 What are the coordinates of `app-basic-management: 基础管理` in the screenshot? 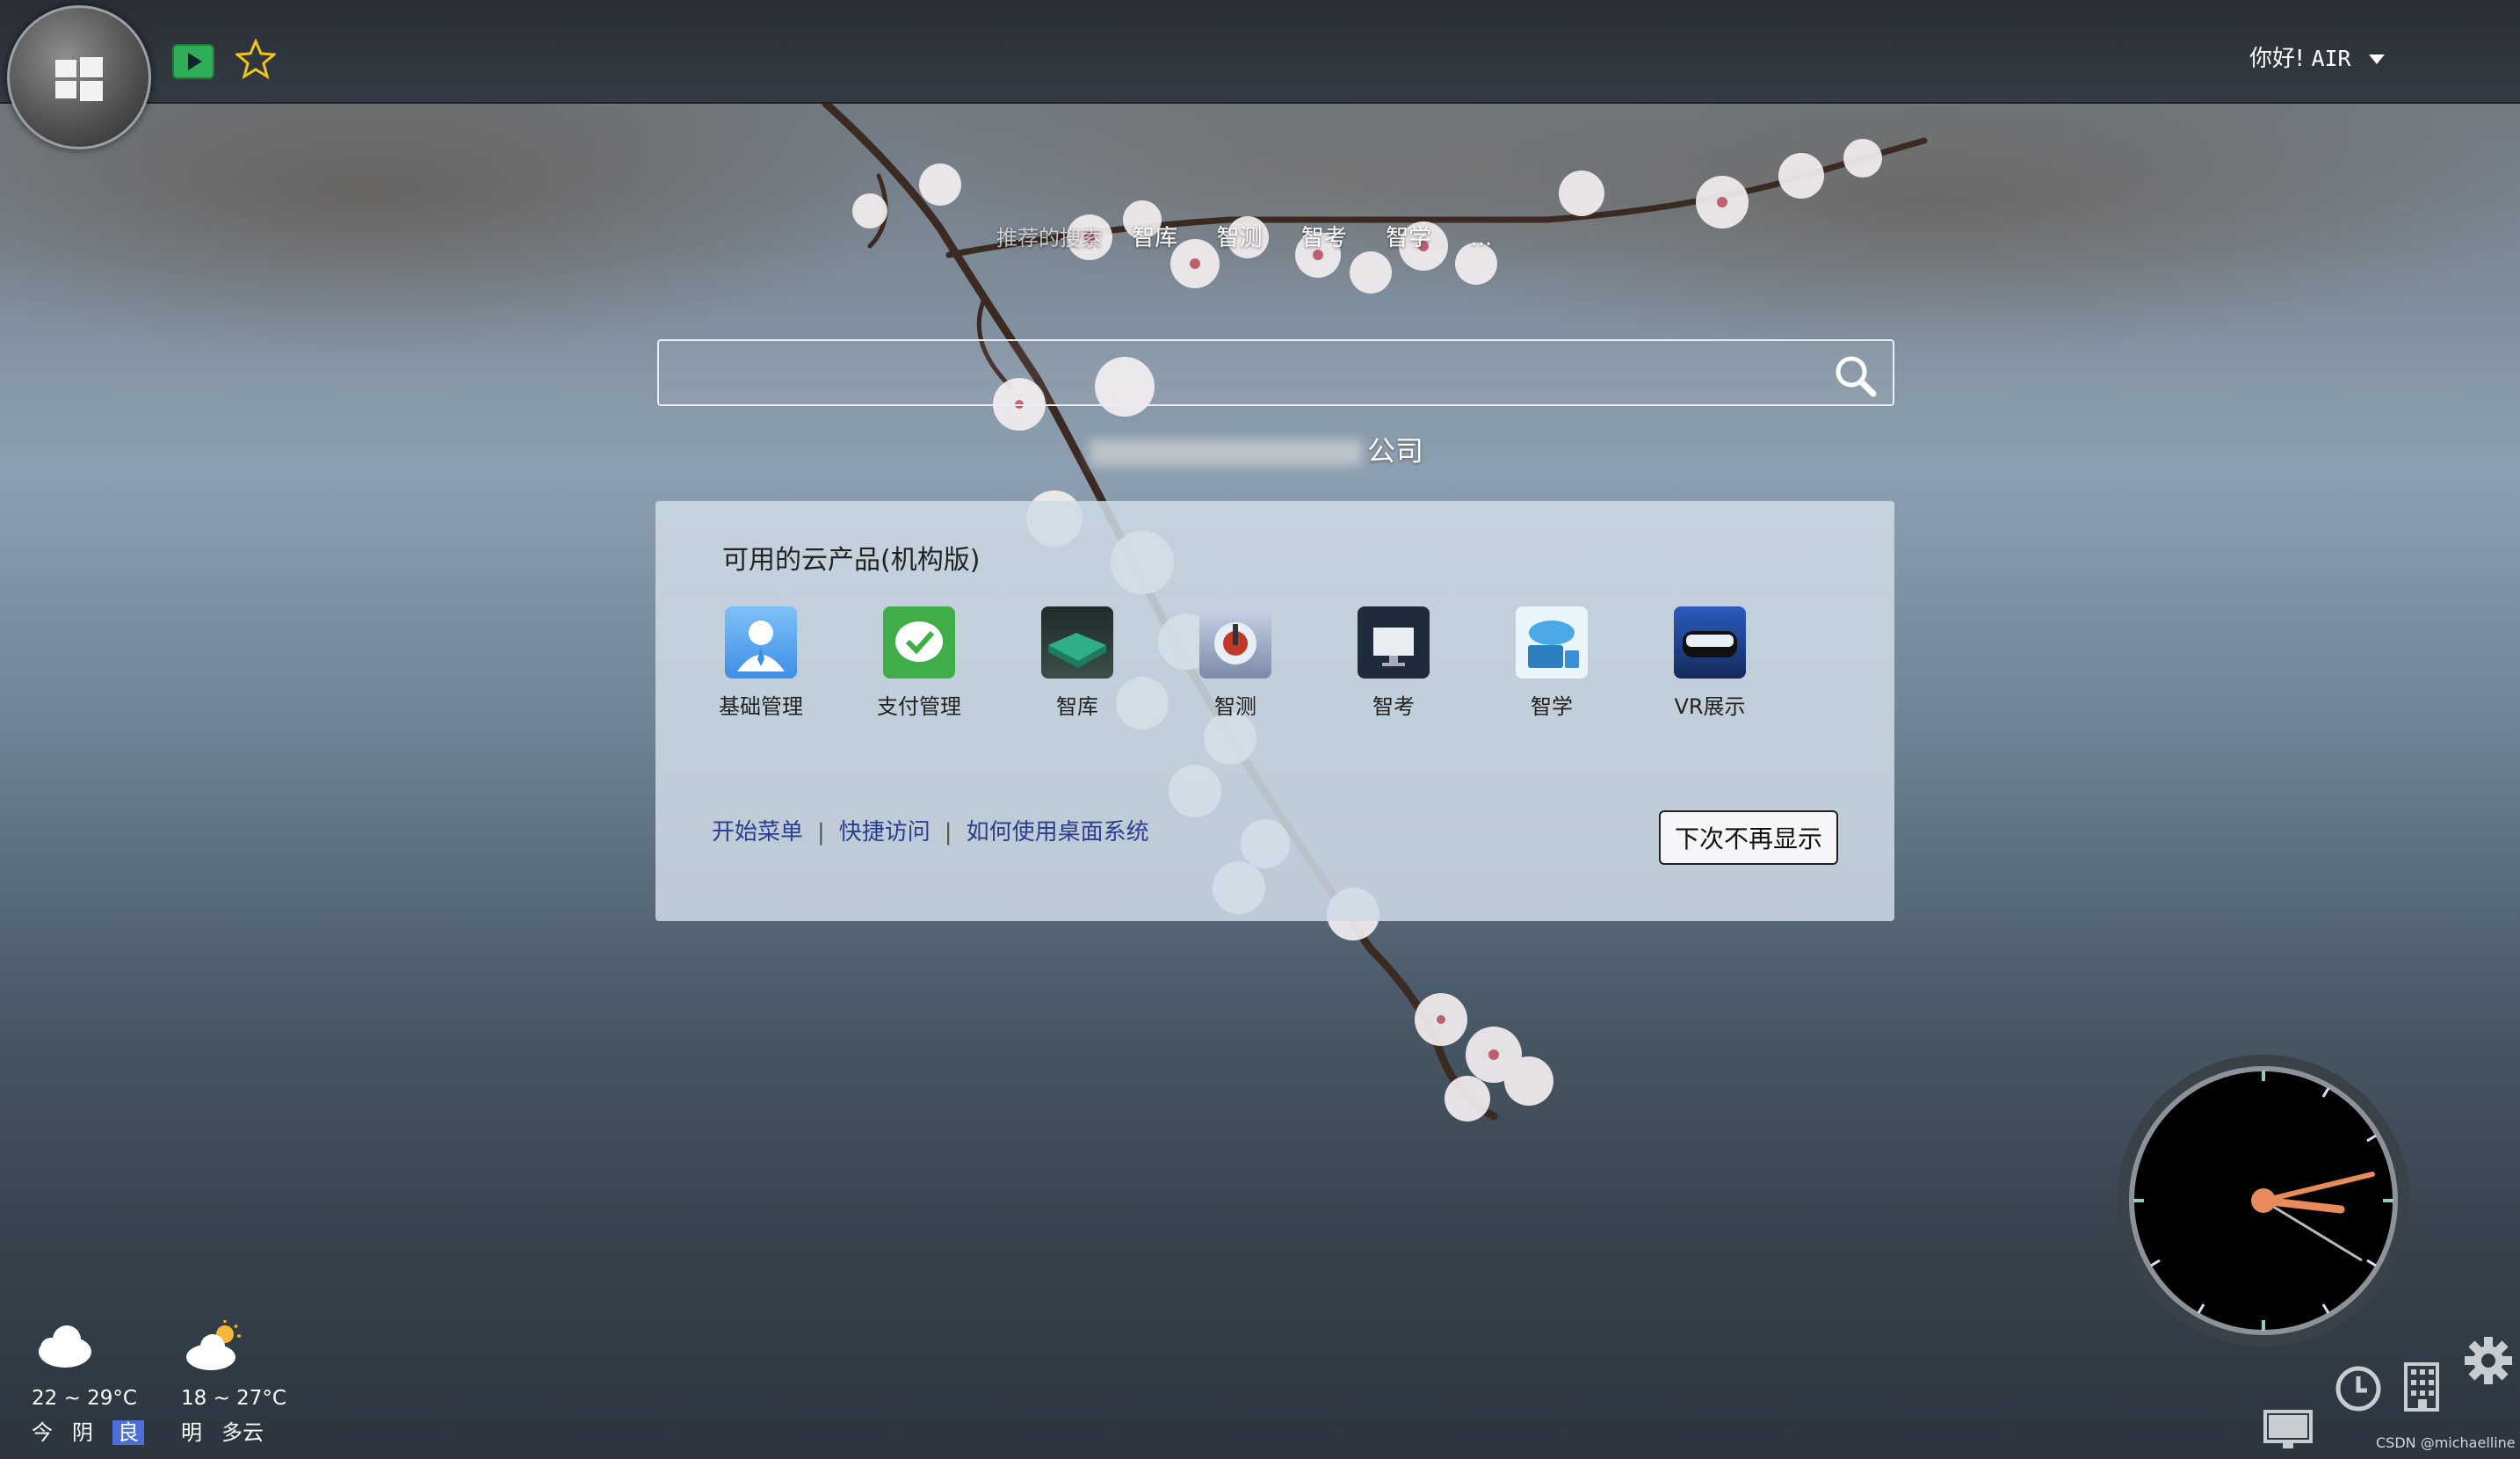 It's located at (761, 672).